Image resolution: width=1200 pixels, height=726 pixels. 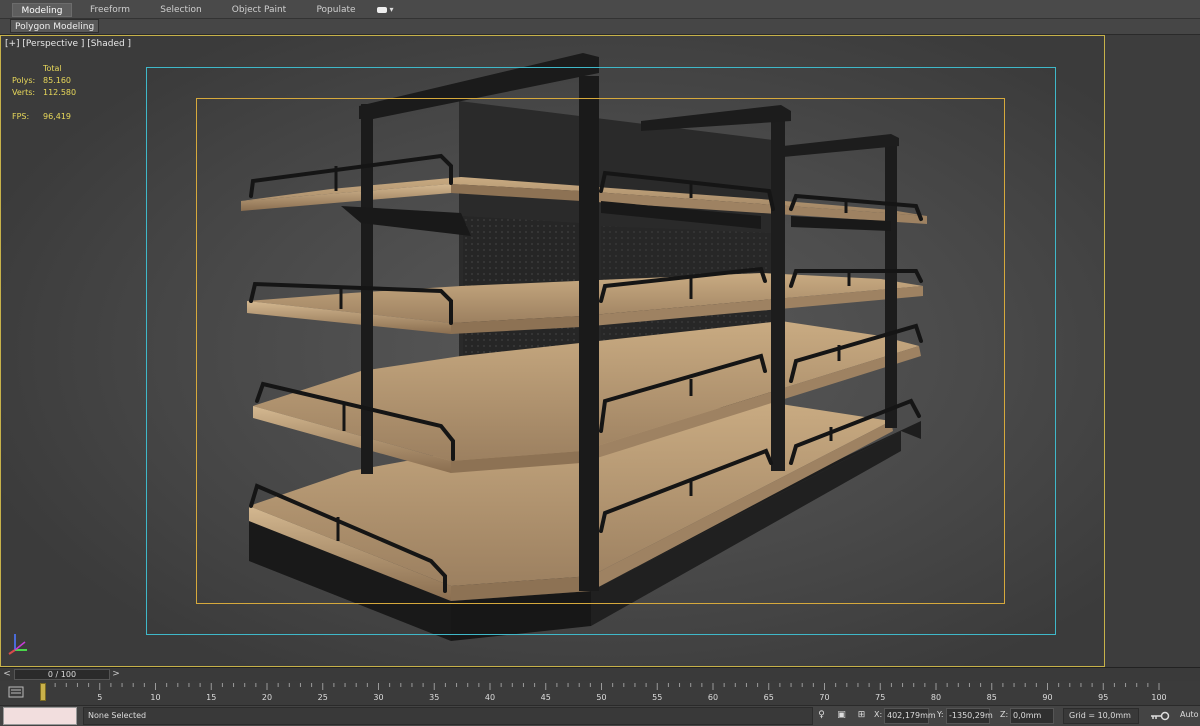 What do you see at coordinates (1160, 716) in the screenshot?
I see `set-key-icon` at bounding box center [1160, 716].